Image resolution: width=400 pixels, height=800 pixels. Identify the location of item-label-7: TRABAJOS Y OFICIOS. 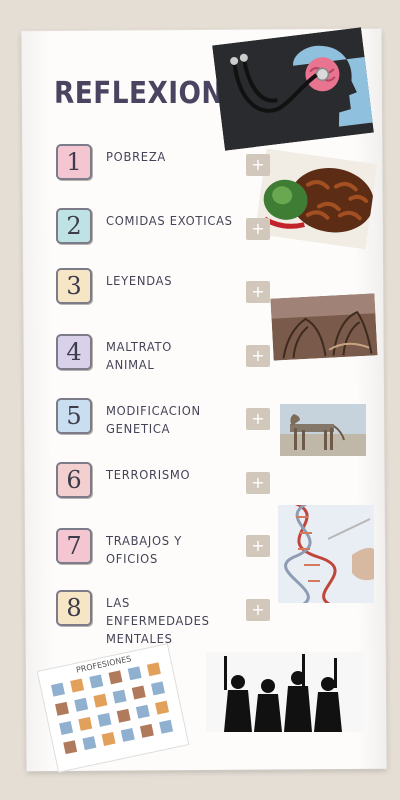
(144, 549).